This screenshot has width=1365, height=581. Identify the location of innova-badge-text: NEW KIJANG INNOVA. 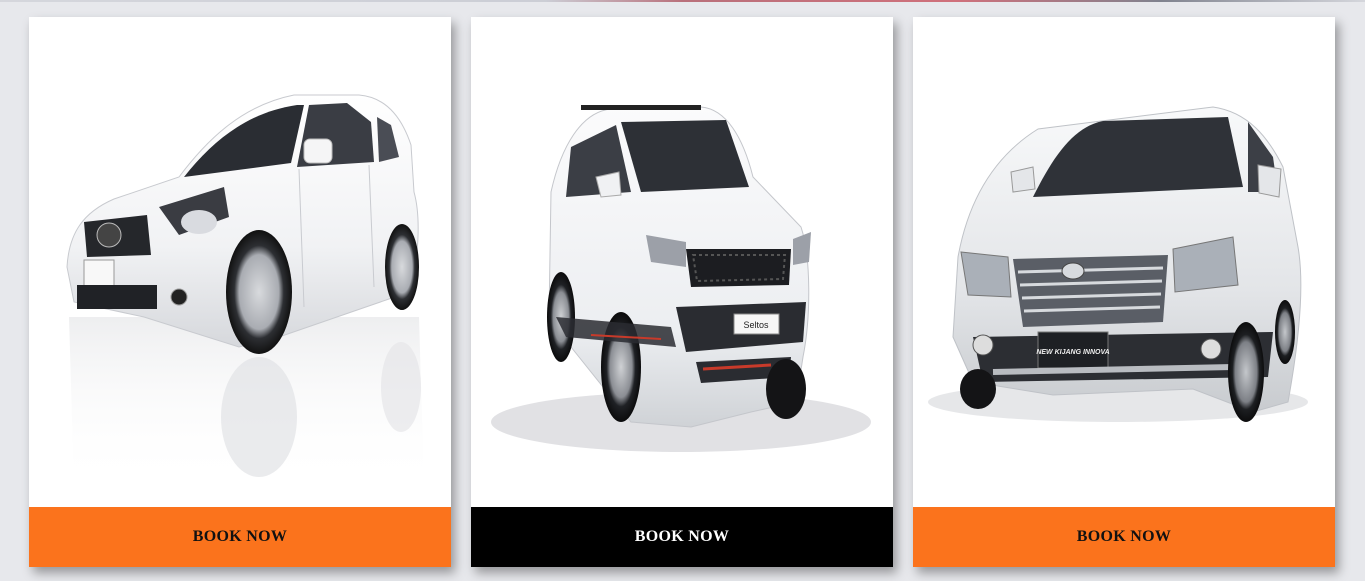
(1072, 352).